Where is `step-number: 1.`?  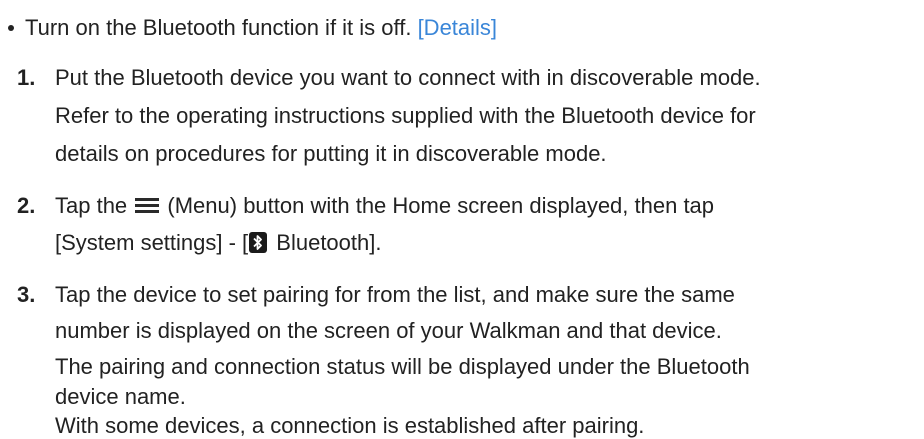 step-number: 1. is located at coordinates (26, 77).